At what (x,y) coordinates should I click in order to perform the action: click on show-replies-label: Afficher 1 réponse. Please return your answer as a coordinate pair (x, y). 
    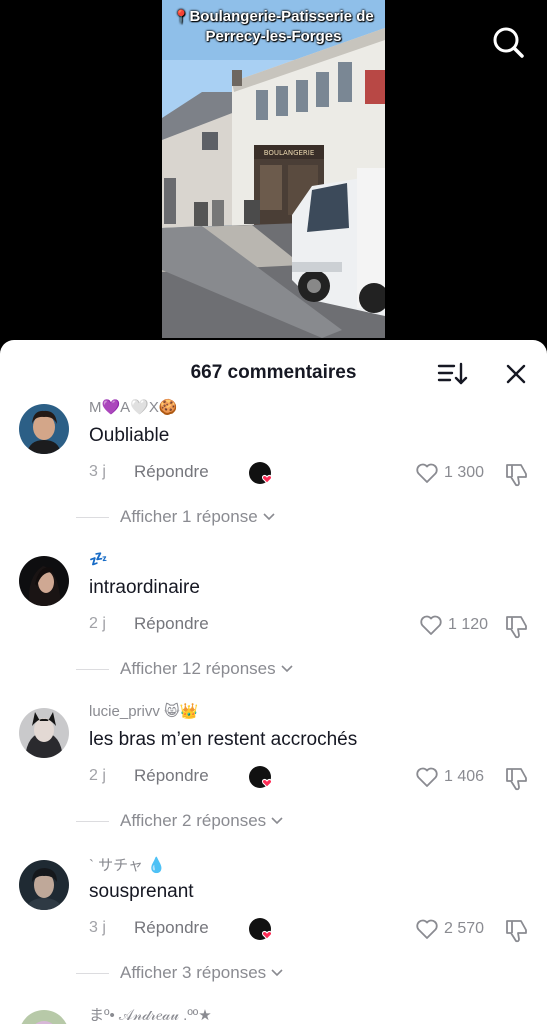
    Looking at the image, I should click on (189, 516).